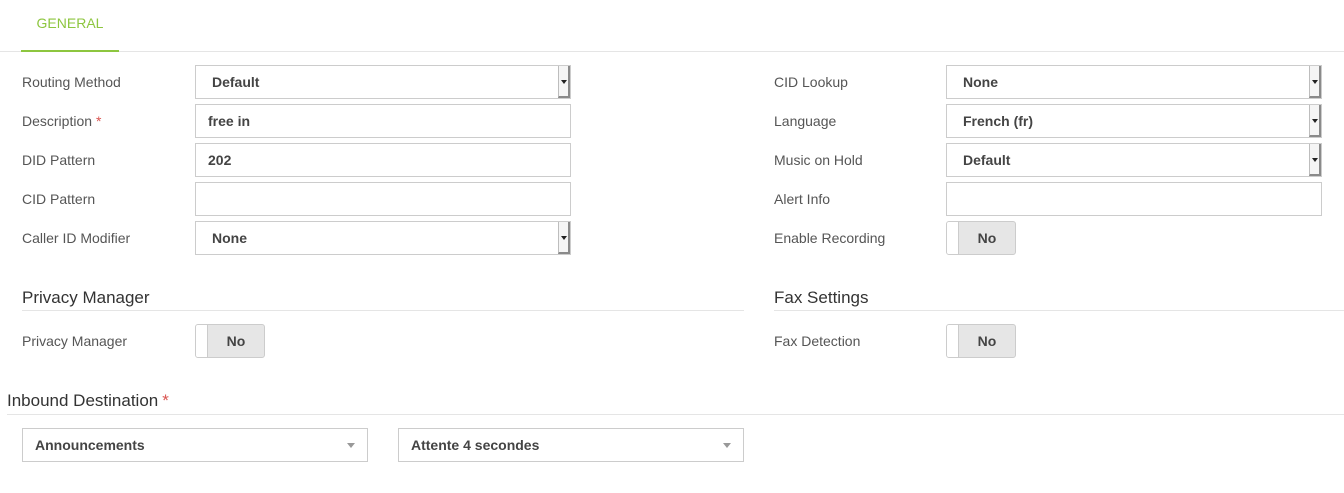  What do you see at coordinates (1134, 121) in the screenshot?
I see `language-select: French (fr)` at bounding box center [1134, 121].